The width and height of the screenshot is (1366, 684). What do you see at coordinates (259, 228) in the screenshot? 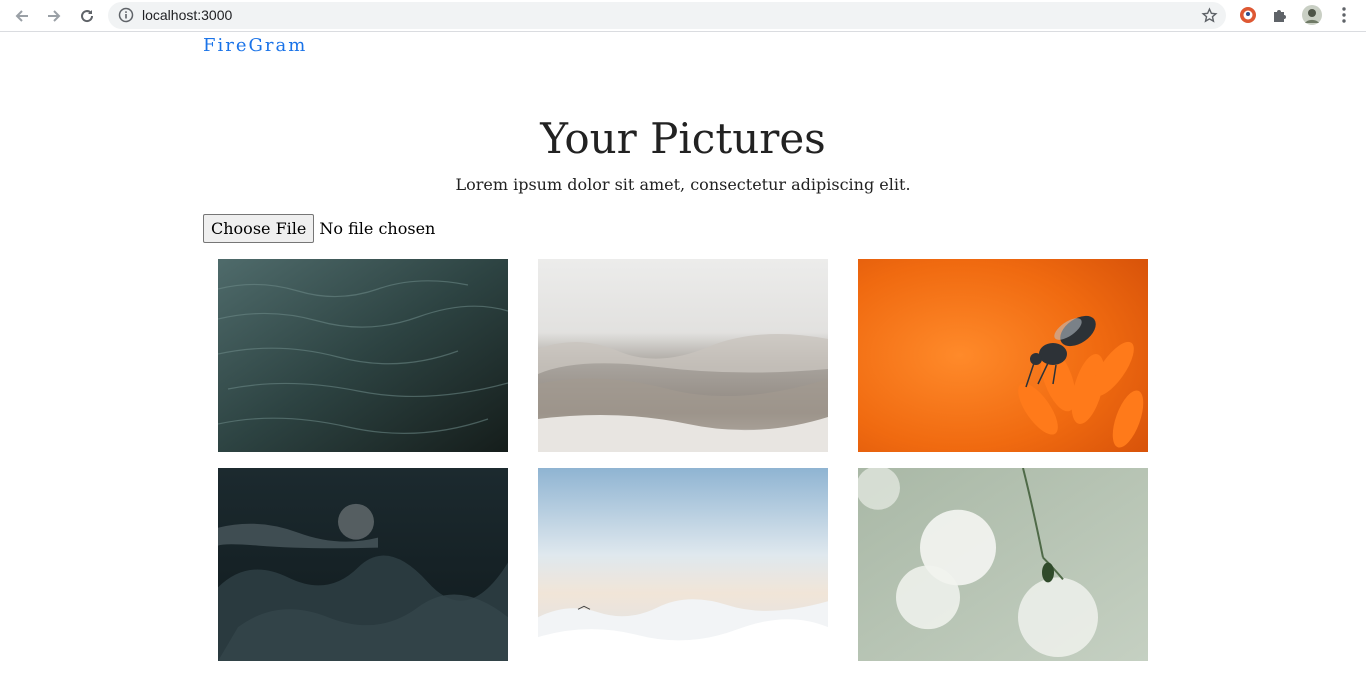
I see `choose-file-button: Choose File` at bounding box center [259, 228].